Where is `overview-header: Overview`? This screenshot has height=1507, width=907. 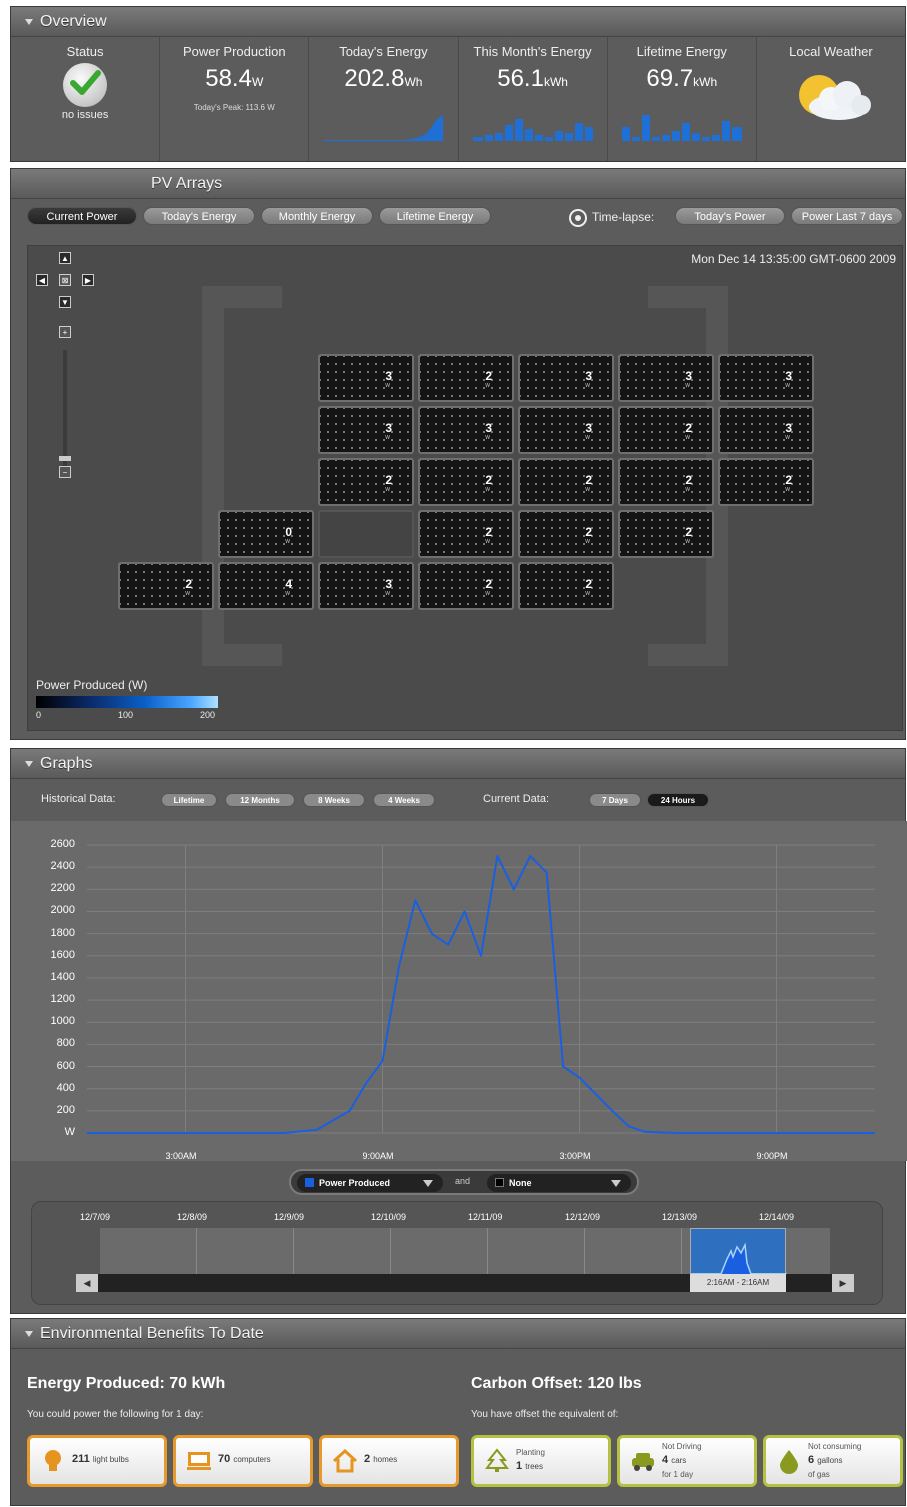
overview-header: Overview is located at coordinates (458, 22).